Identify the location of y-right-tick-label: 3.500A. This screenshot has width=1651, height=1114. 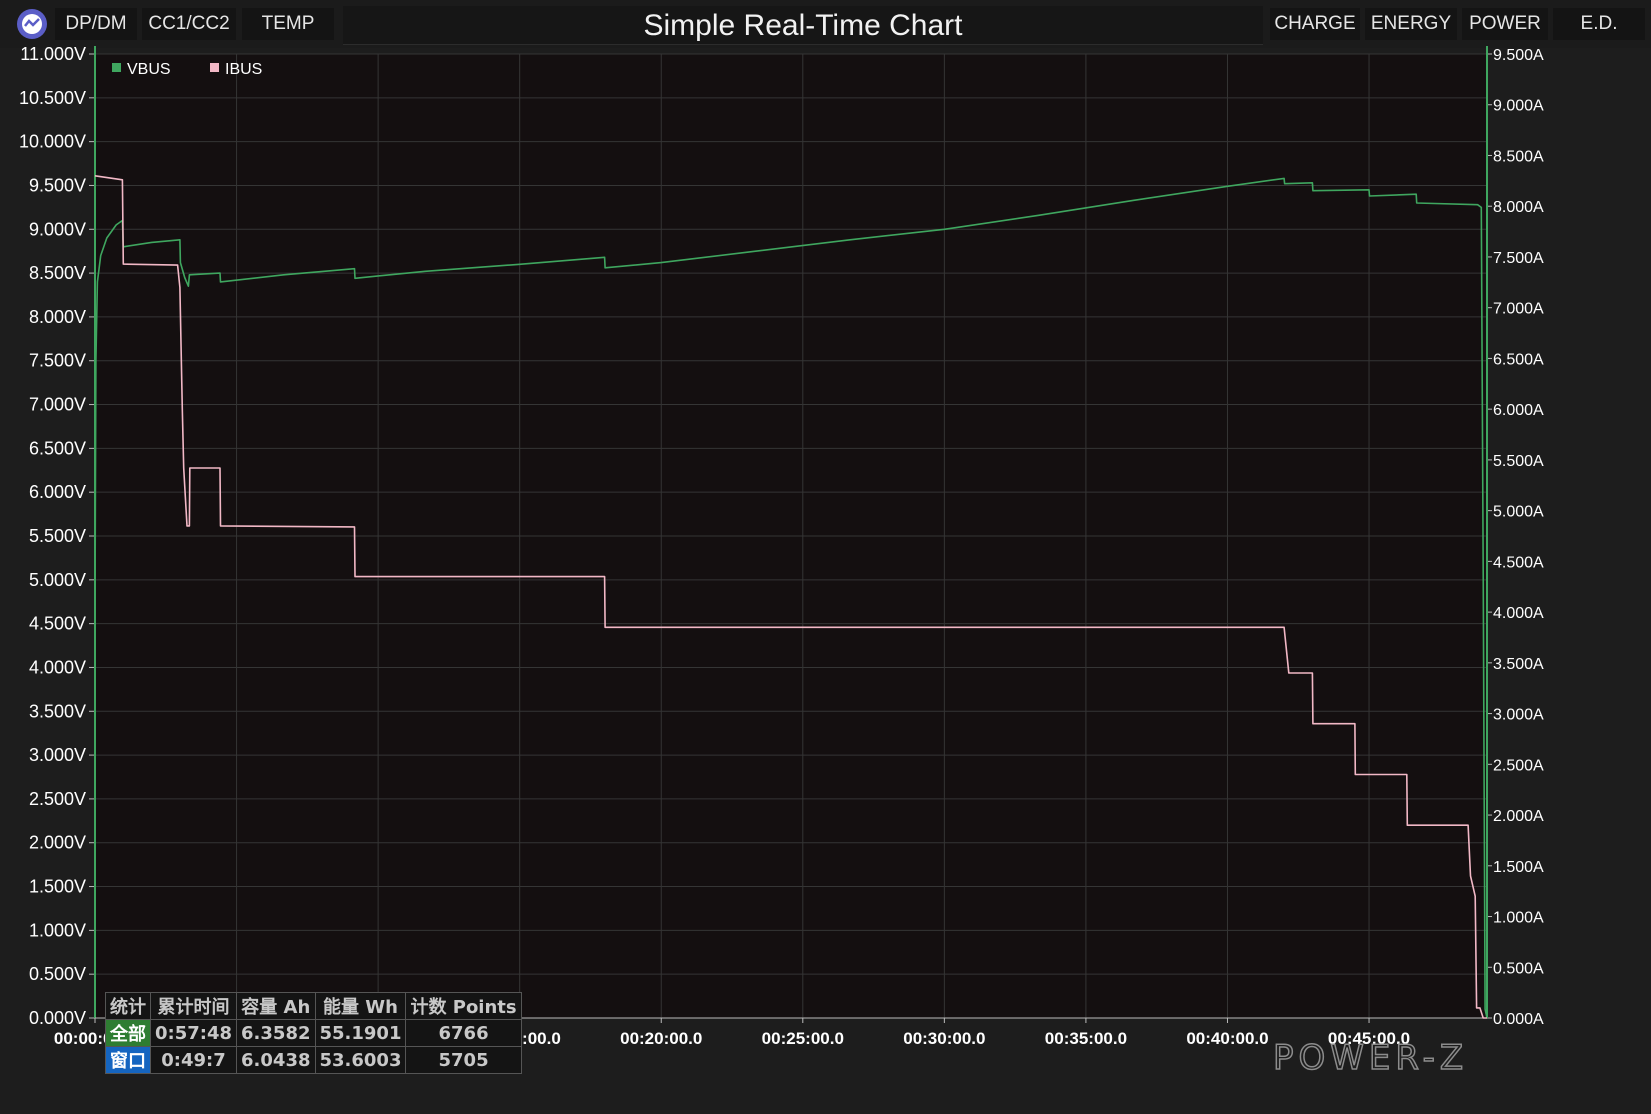
(1518, 664).